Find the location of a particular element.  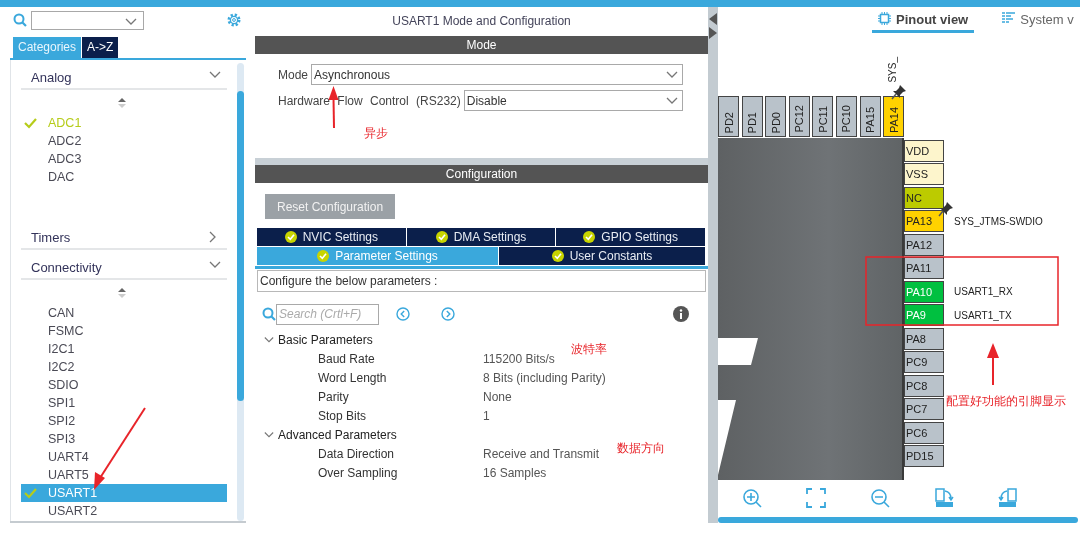

pin: PC12 is located at coordinates (799, 116).